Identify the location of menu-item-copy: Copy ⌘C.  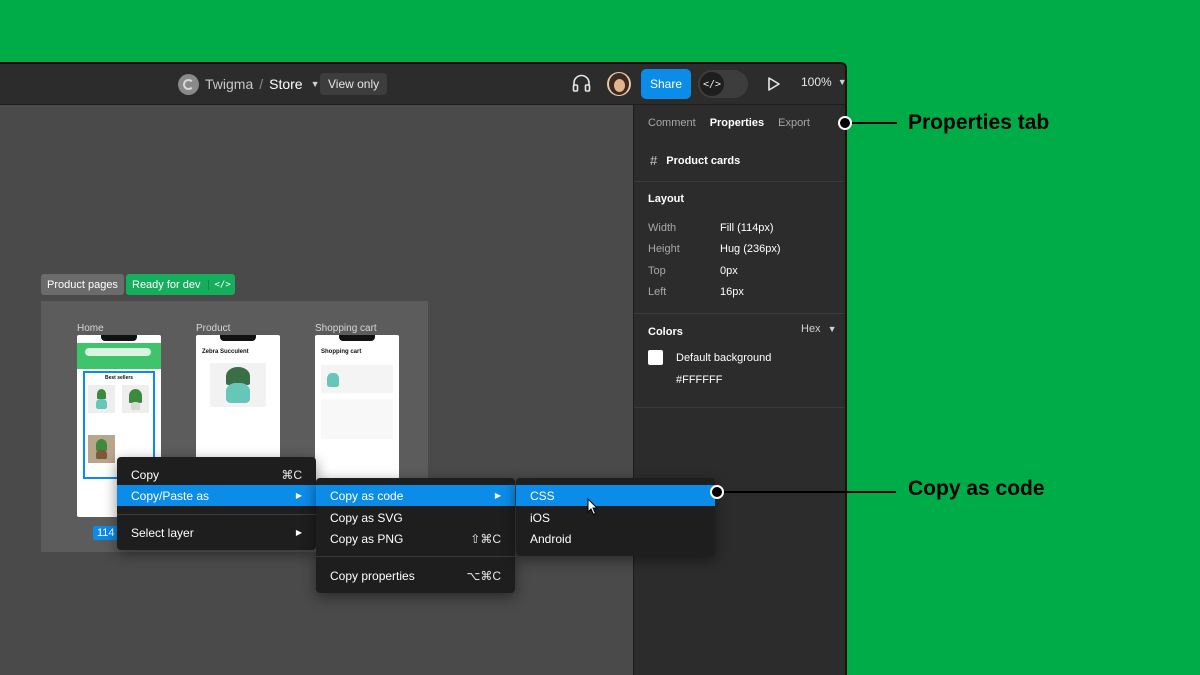
(216, 474).